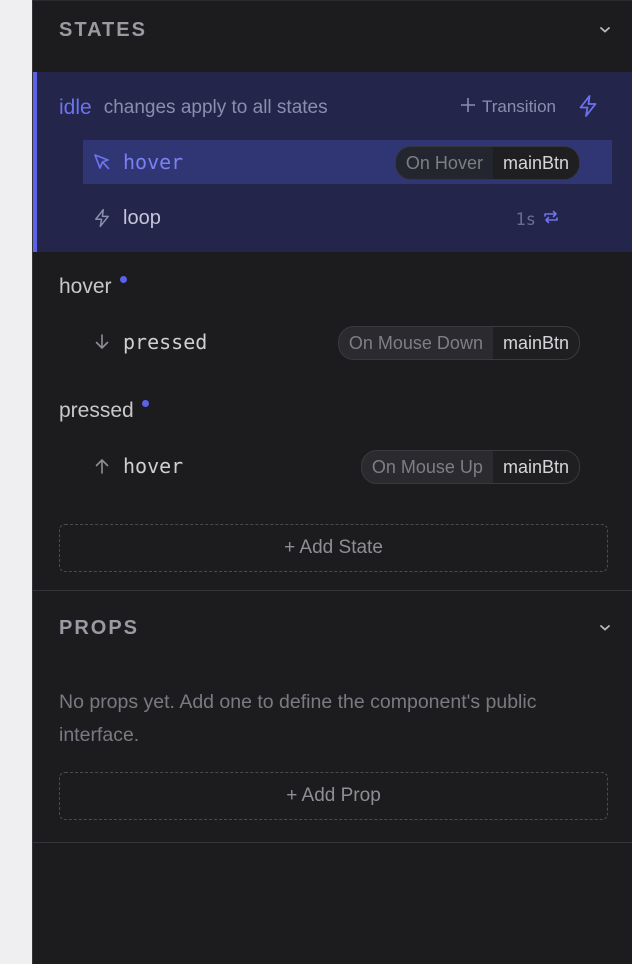 The width and height of the screenshot is (632, 964). What do you see at coordinates (335, 30) in the screenshot?
I see `states-section-header: STATES` at bounding box center [335, 30].